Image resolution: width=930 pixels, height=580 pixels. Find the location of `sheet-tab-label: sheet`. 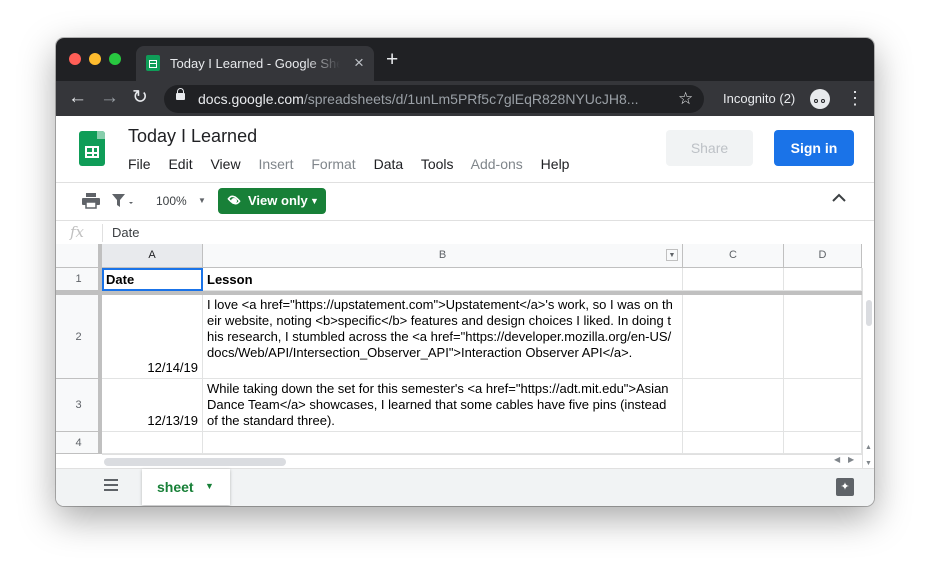

sheet-tab-label: sheet is located at coordinates (175, 487).